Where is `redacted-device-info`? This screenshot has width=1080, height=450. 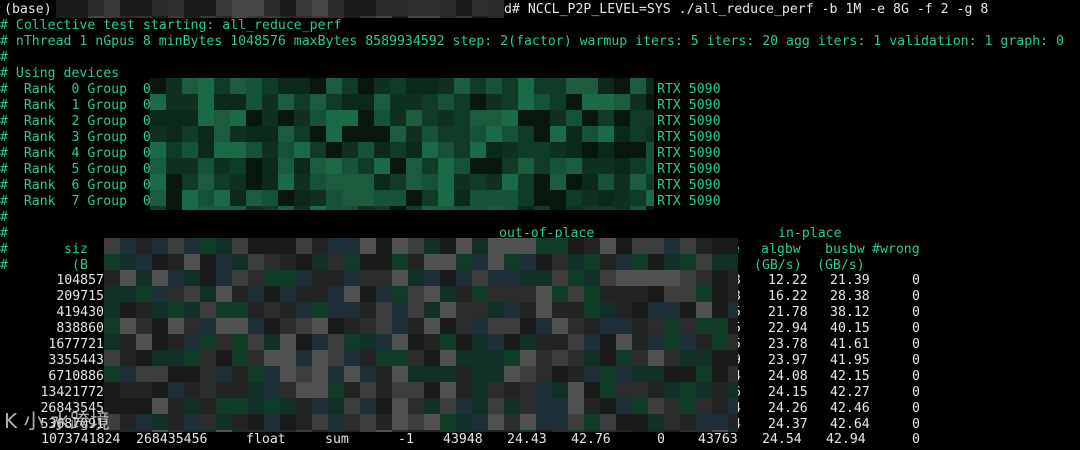
redacted-device-info is located at coordinates (402, 144).